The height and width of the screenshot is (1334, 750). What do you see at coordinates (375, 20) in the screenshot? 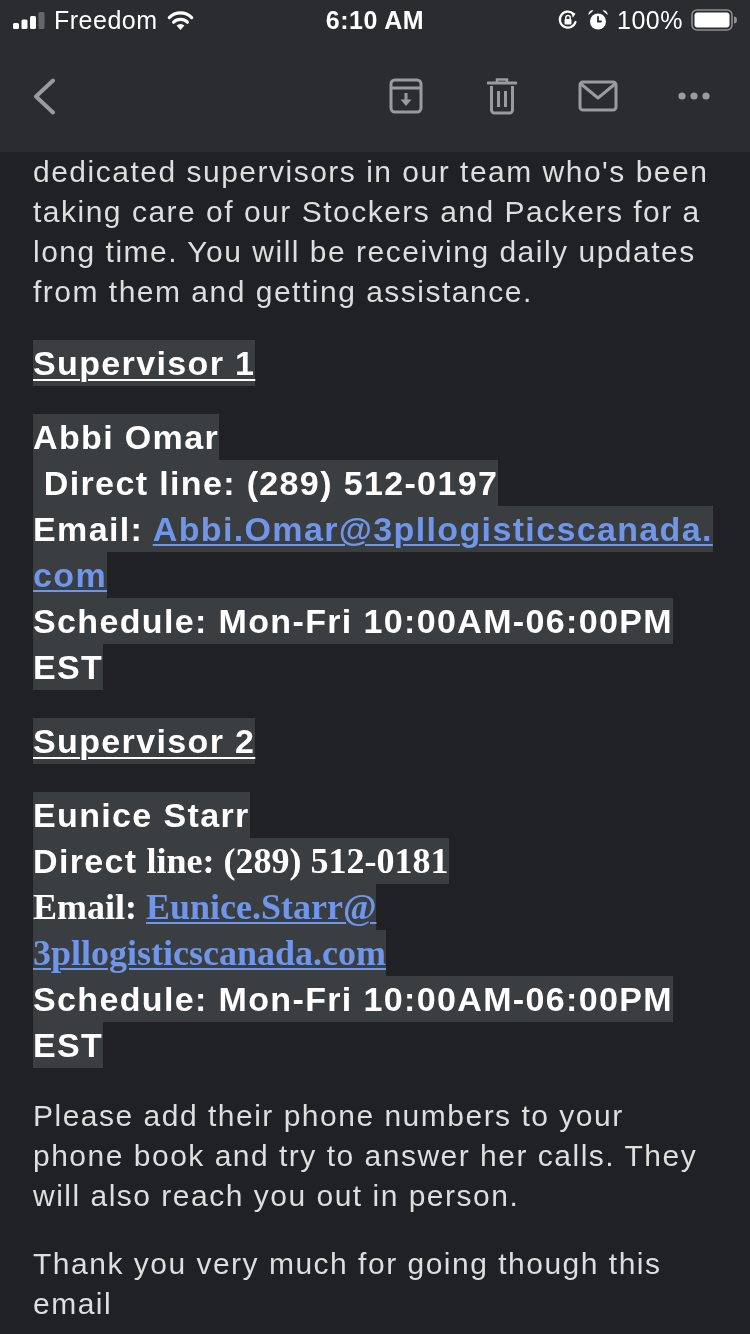
I see `clock-time: 6:10 AM` at bounding box center [375, 20].